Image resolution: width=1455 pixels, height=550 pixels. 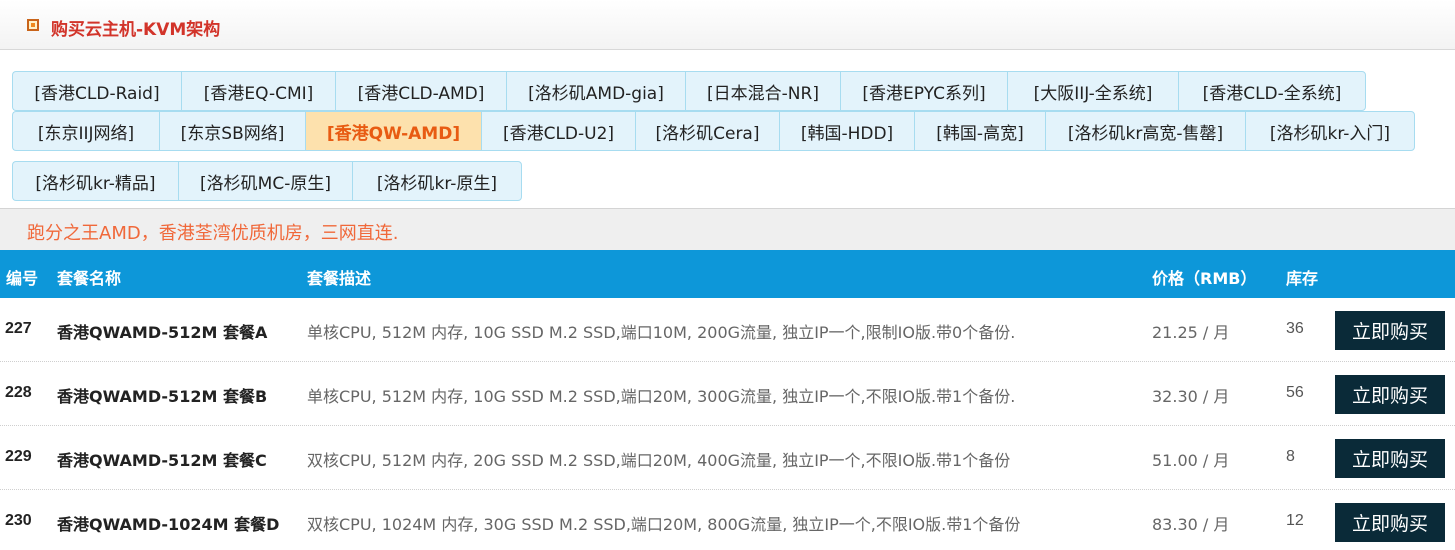 What do you see at coordinates (85, 131) in the screenshot?
I see `tab-tokyo-iij: [东京IIJ网络]` at bounding box center [85, 131].